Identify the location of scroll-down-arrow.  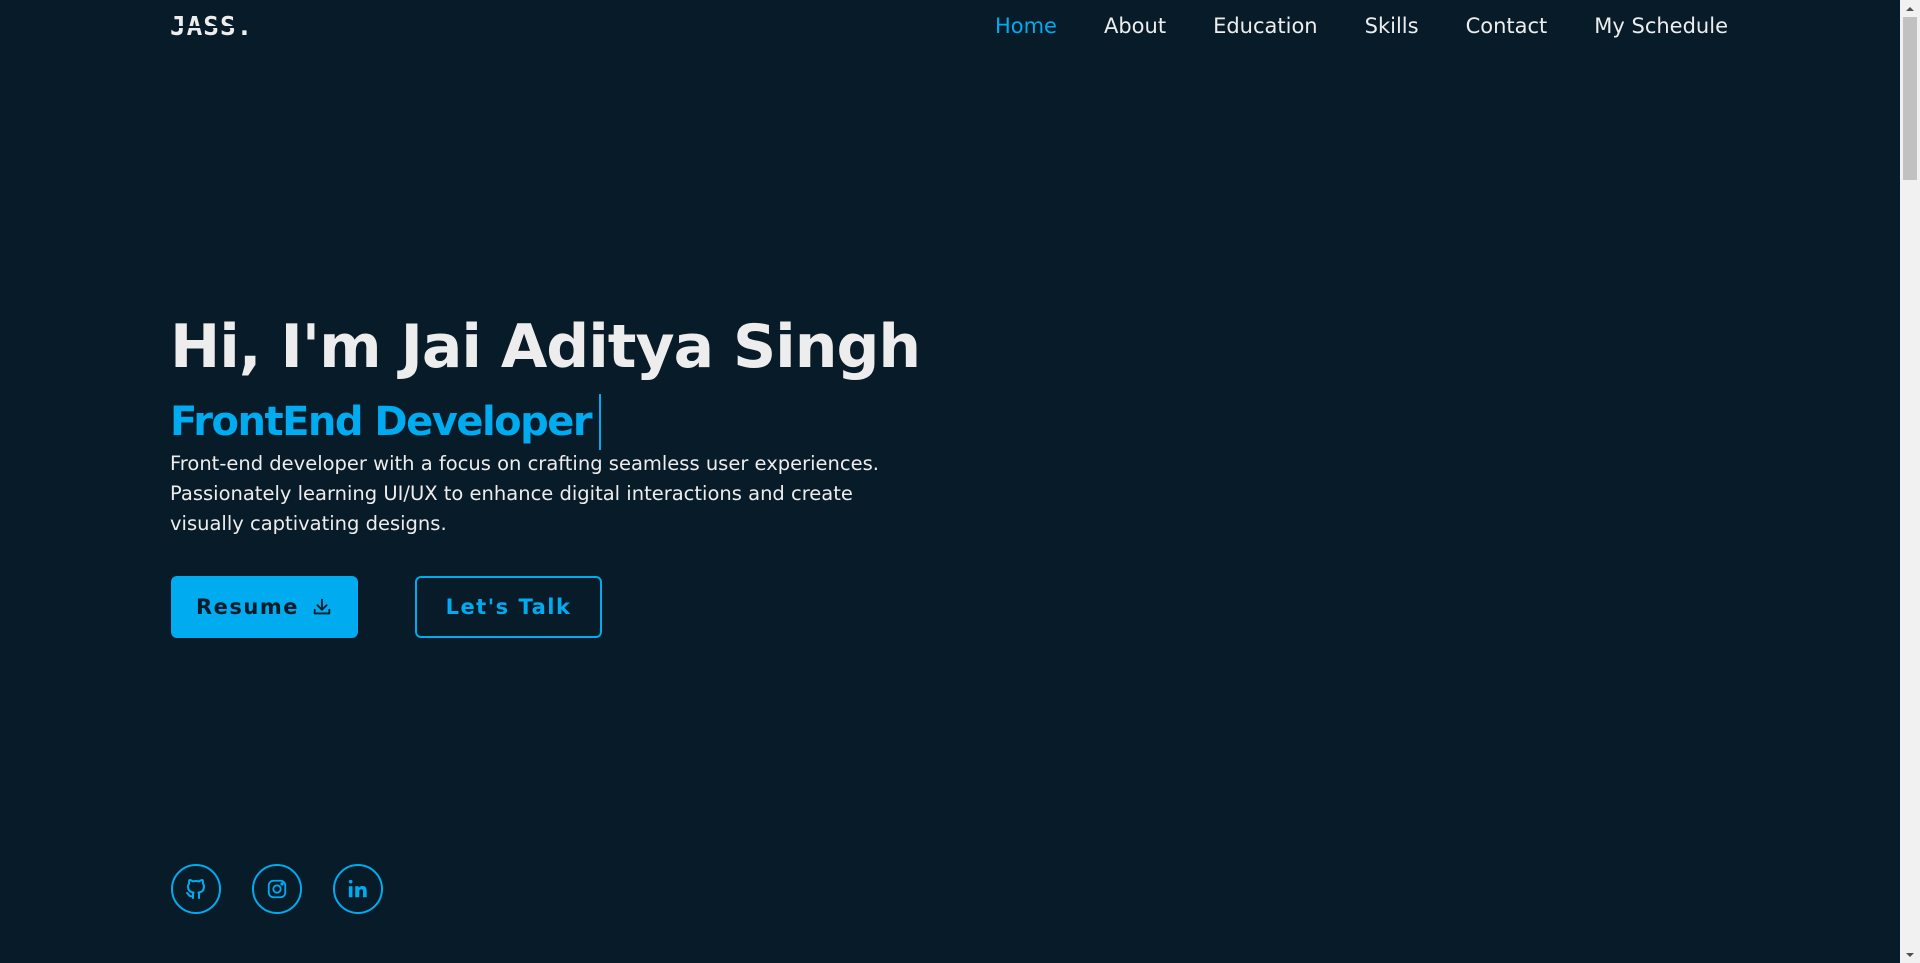
(1910, 954).